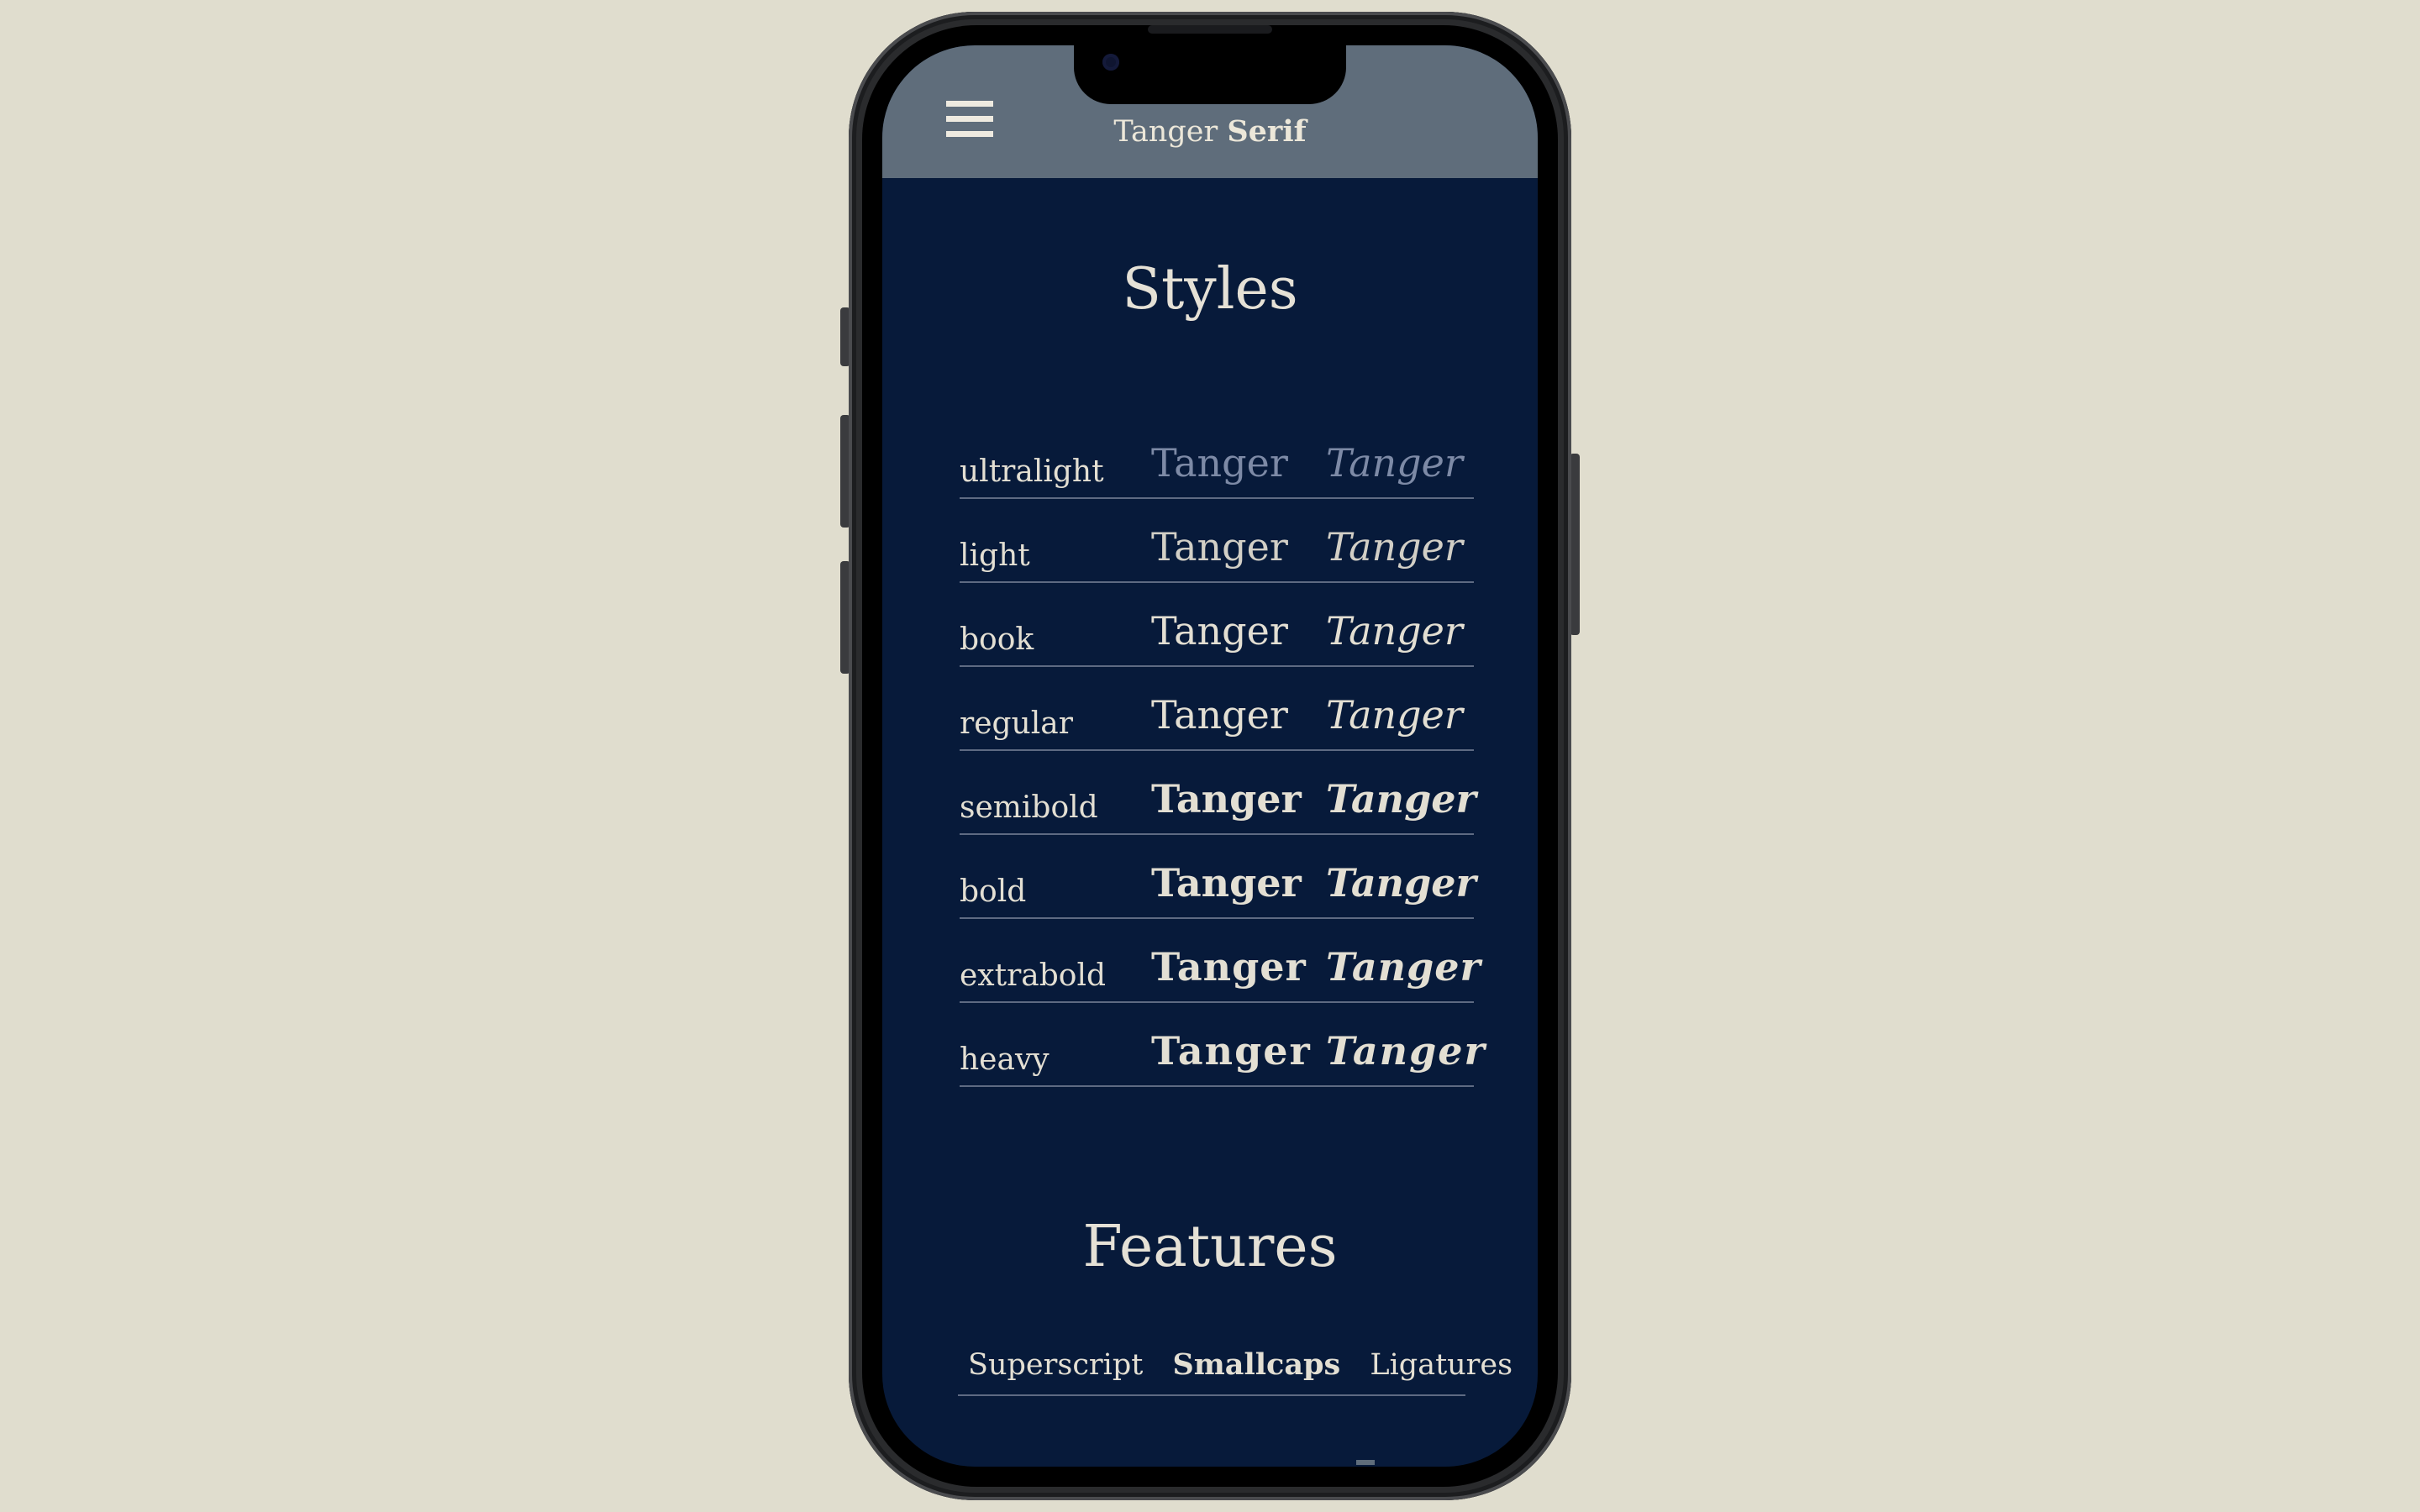 The width and height of the screenshot is (2420, 1512). I want to click on brand-regular: Tanger, so click(1165, 132).